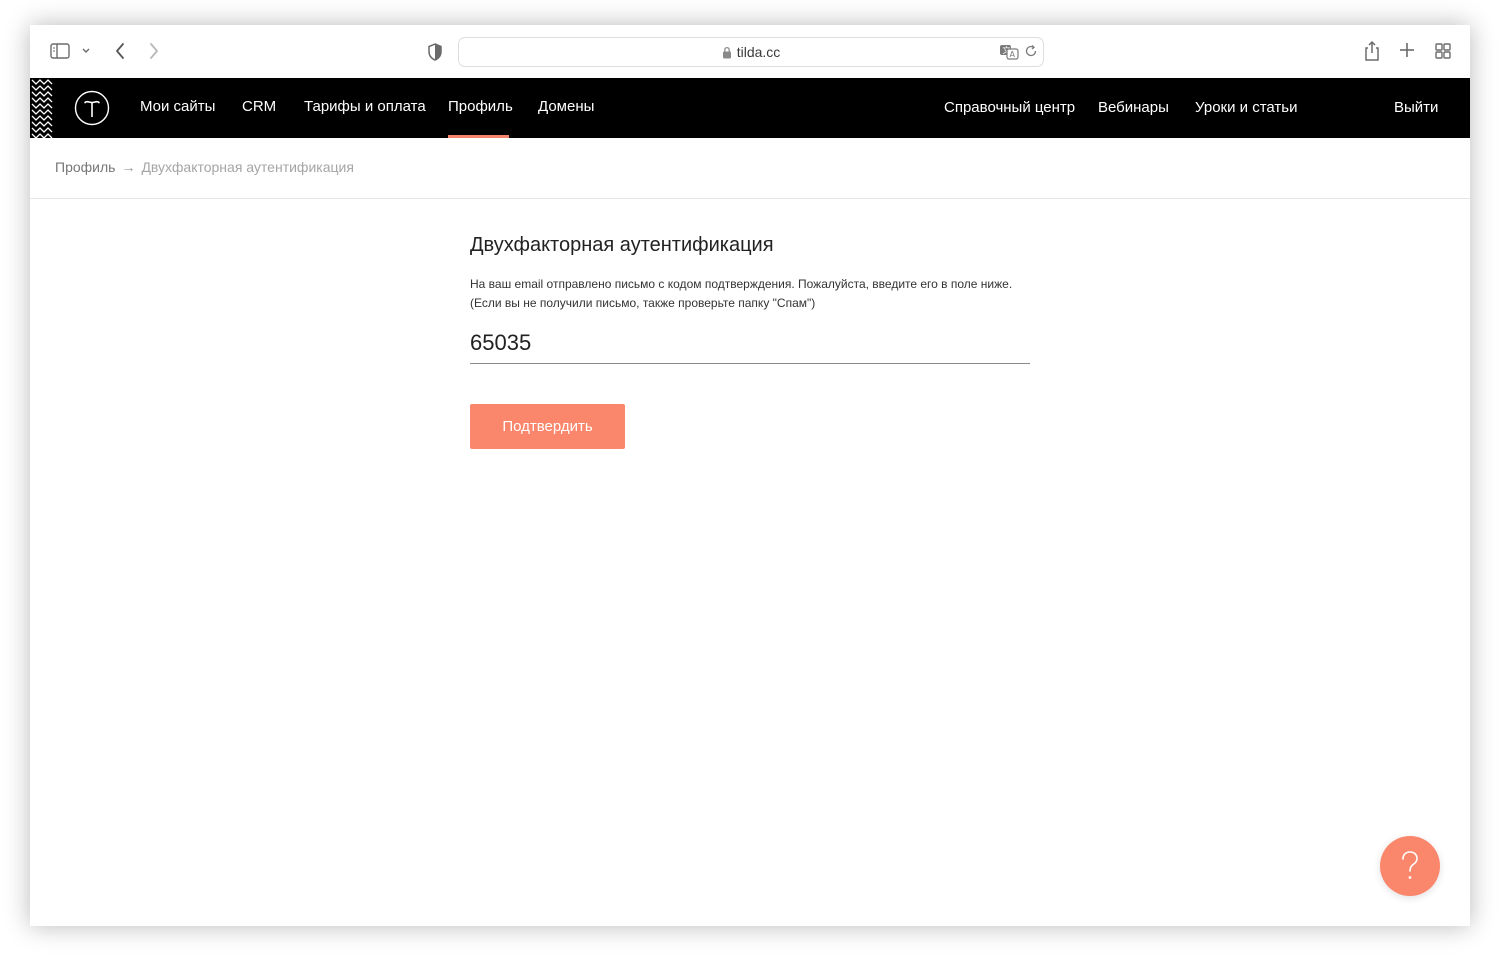 The height and width of the screenshot is (960, 1500). I want to click on shield-icon, so click(435, 52).